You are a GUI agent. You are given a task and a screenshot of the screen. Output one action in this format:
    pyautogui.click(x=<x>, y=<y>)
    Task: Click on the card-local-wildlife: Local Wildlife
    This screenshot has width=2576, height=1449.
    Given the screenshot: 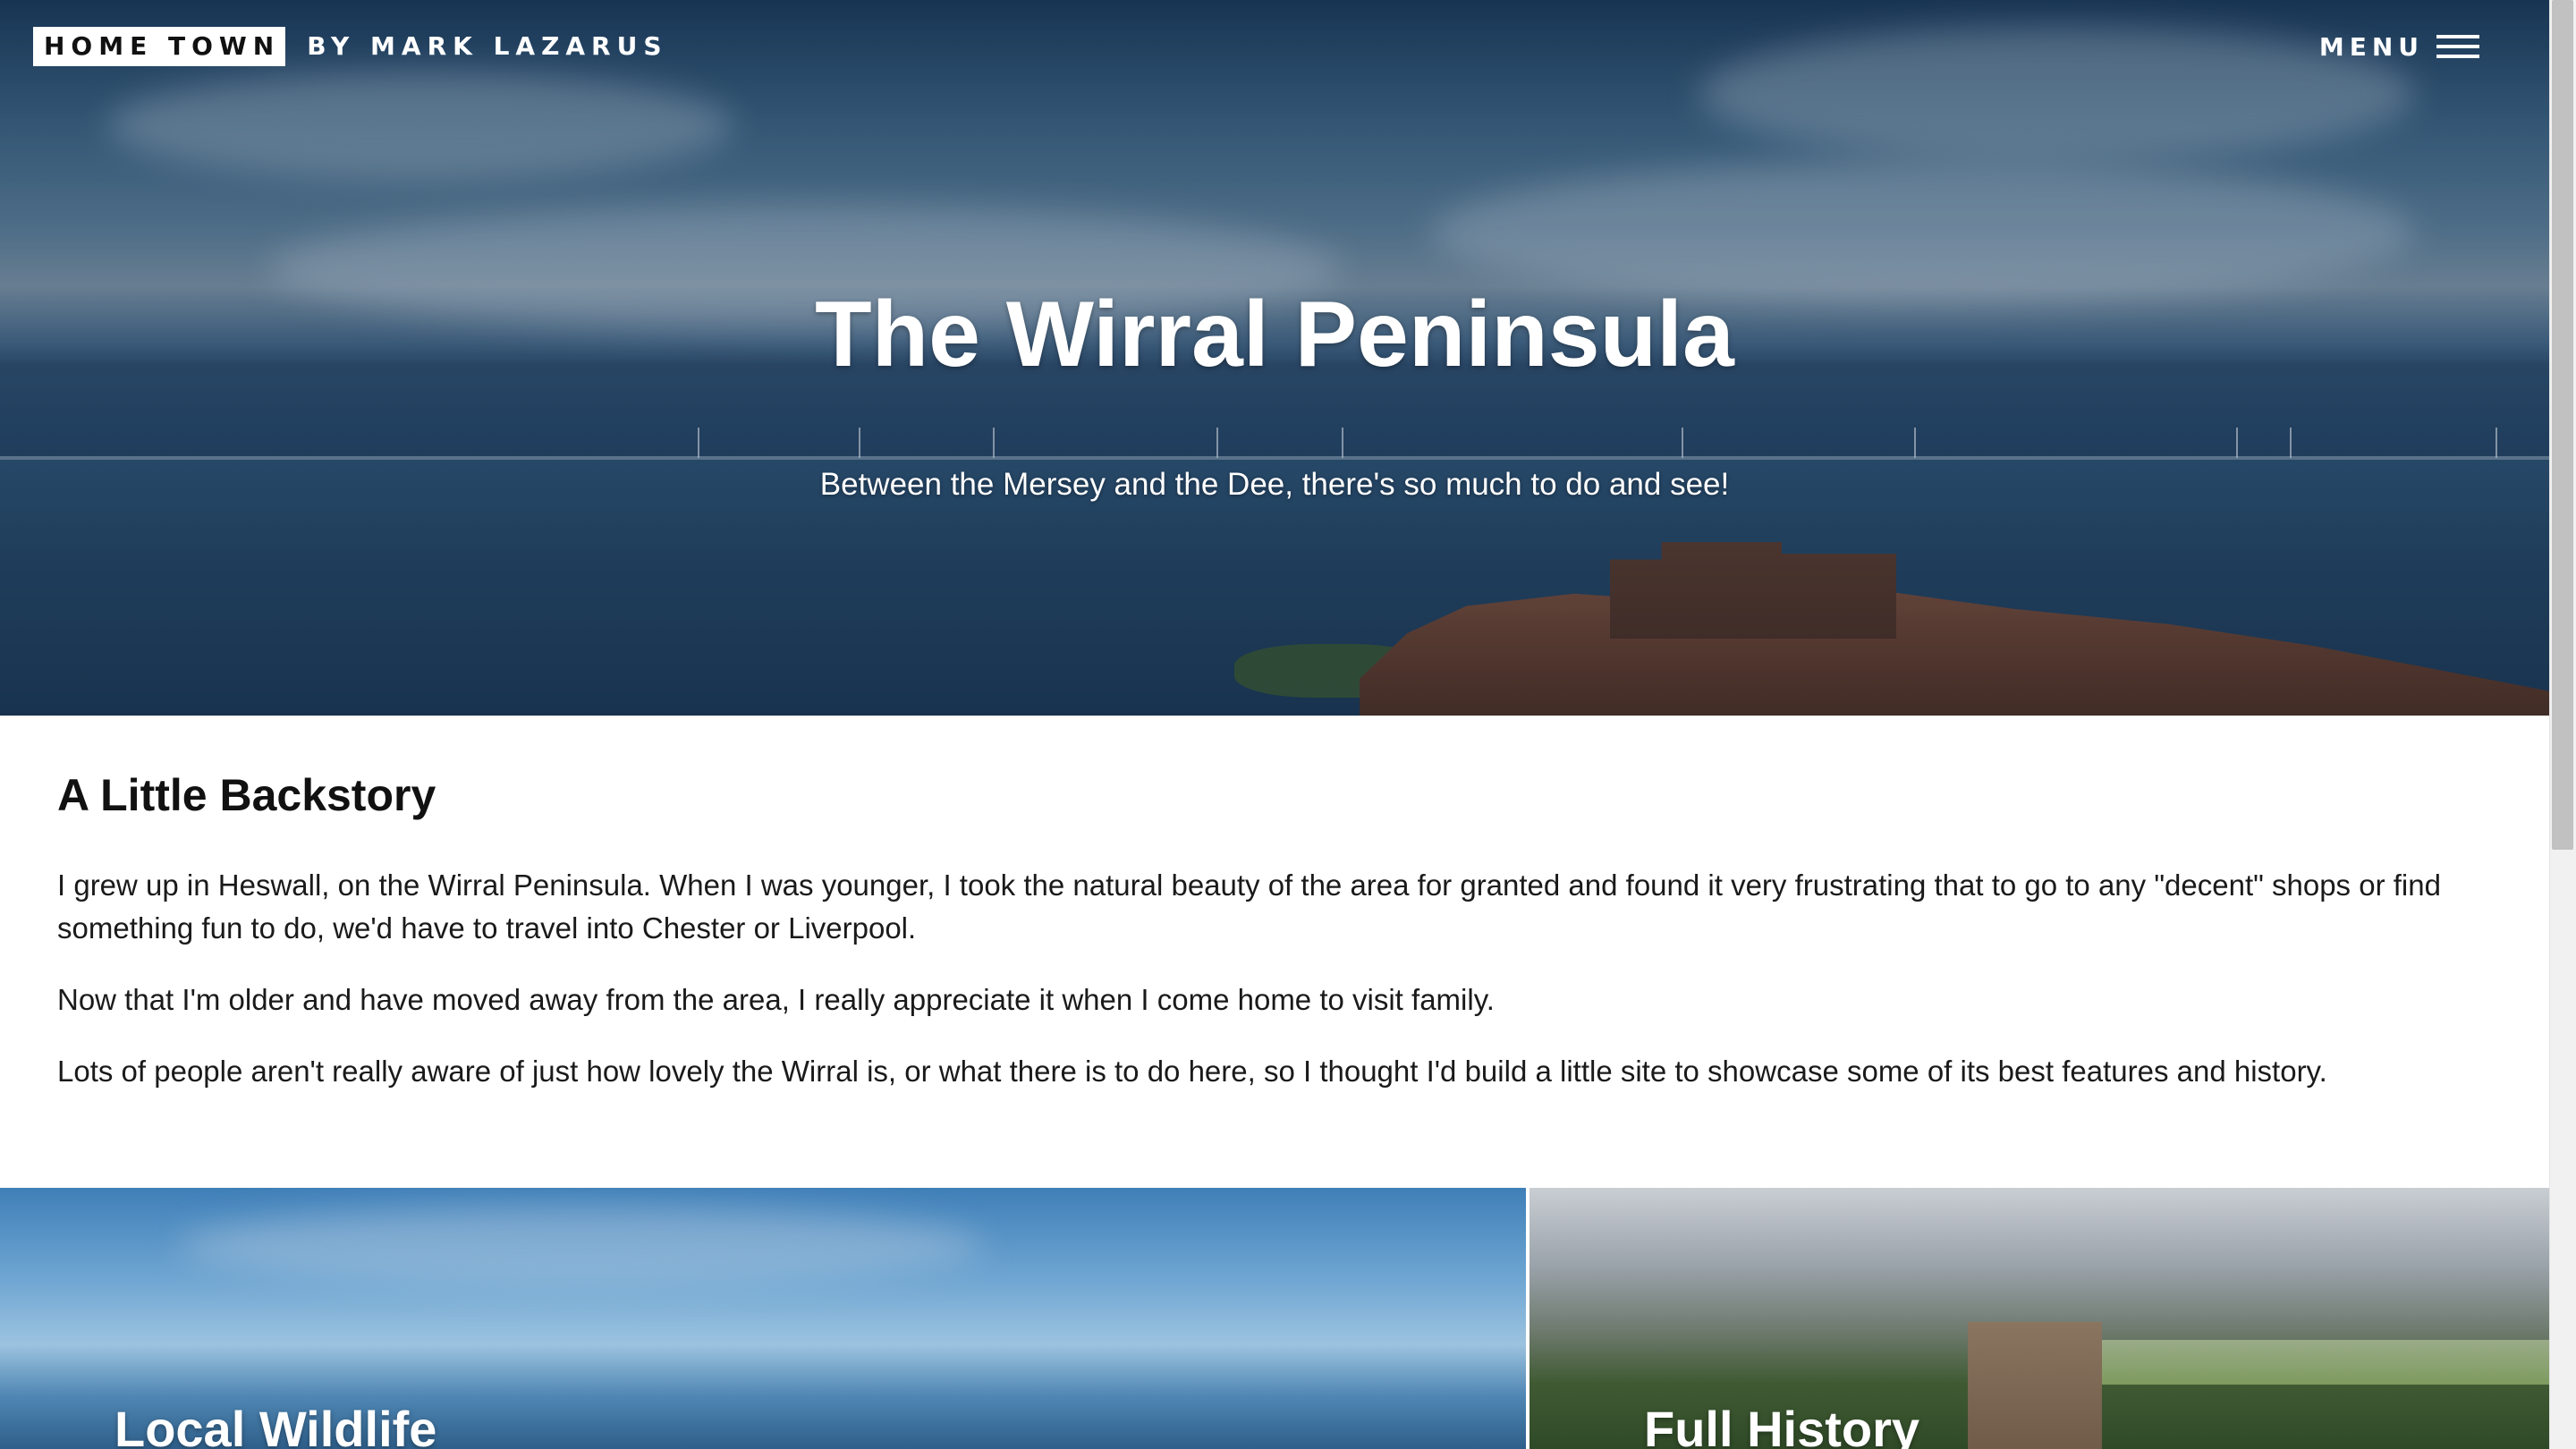 What is the action you would take?
    pyautogui.click(x=763, y=1318)
    